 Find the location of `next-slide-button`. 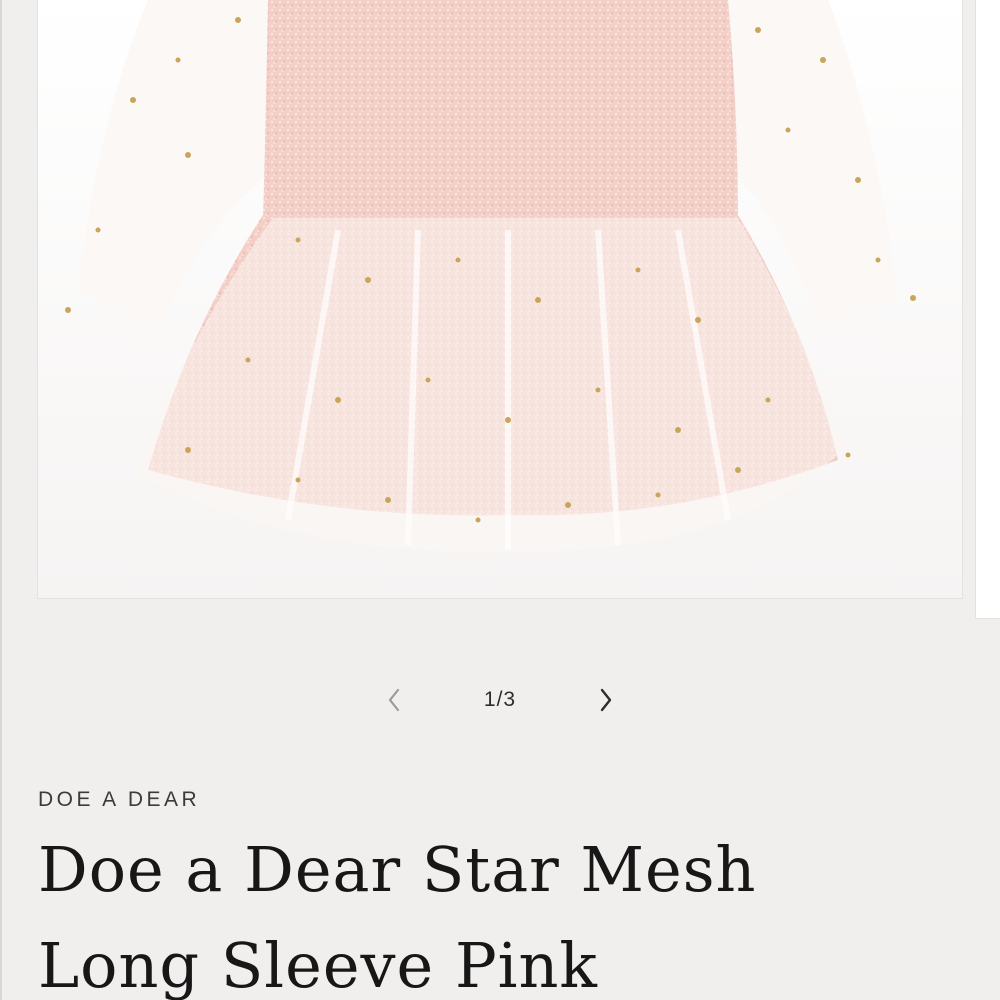

next-slide-button is located at coordinates (606, 700).